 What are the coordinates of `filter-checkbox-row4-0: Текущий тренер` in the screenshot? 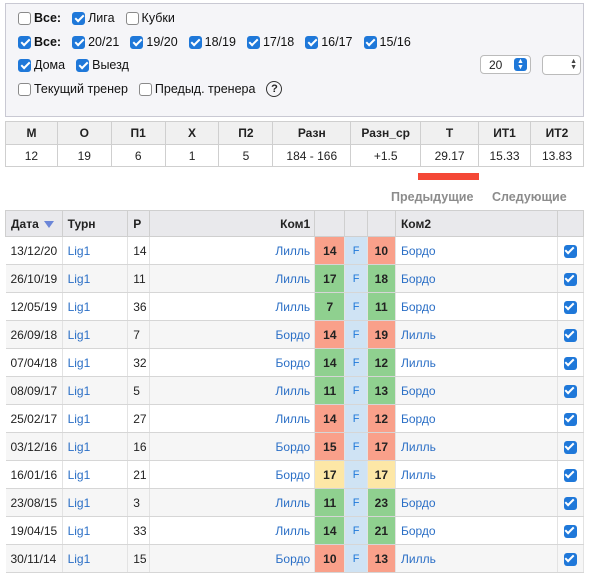 It's located at (73, 89).